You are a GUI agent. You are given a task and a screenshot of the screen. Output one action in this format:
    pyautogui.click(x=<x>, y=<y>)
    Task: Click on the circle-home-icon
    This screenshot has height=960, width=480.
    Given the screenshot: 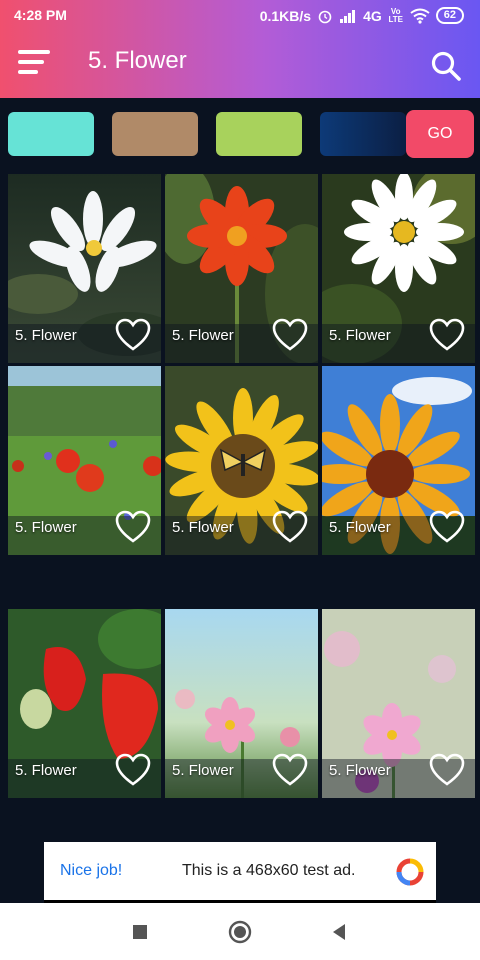 What is the action you would take?
    pyautogui.click(x=240, y=932)
    